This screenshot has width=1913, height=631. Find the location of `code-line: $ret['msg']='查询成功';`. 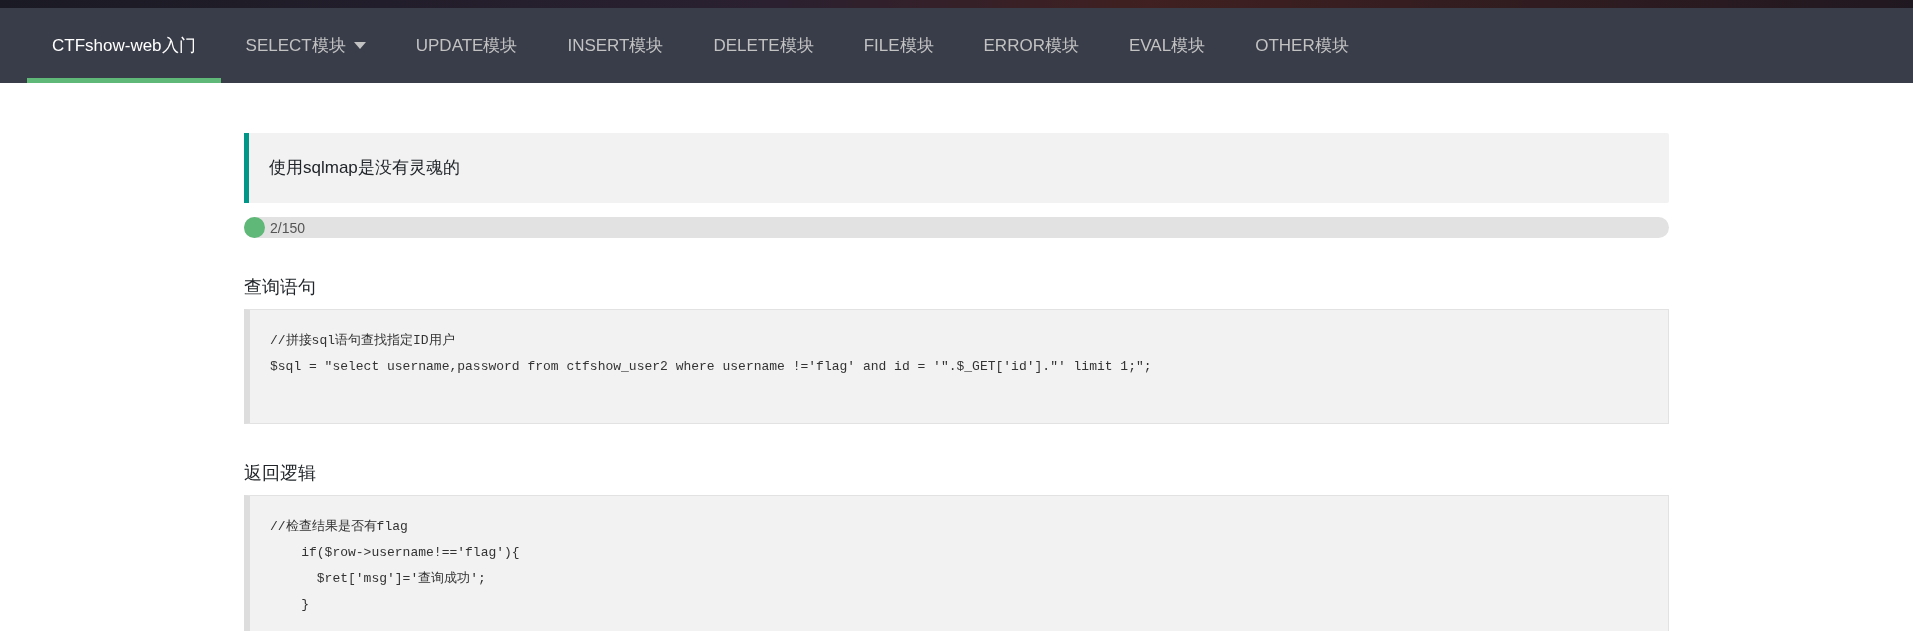

code-line: $ret['msg']='查询成功'; is located at coordinates (401, 578).